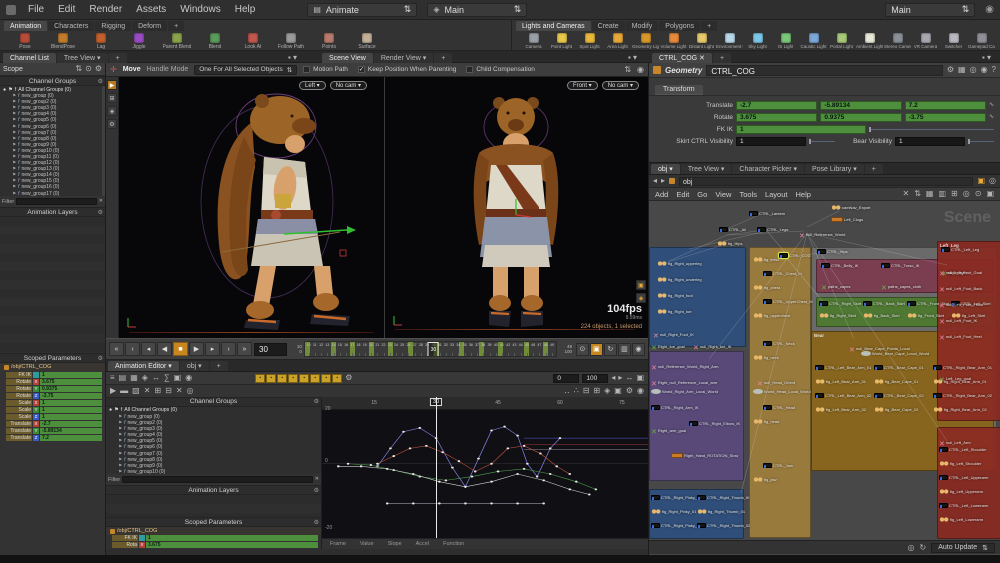 This screenshot has height=563, width=1000. What do you see at coordinates (779, 343) in the screenshot?
I see `network-node: CTRL_Neck` at bounding box center [779, 343].